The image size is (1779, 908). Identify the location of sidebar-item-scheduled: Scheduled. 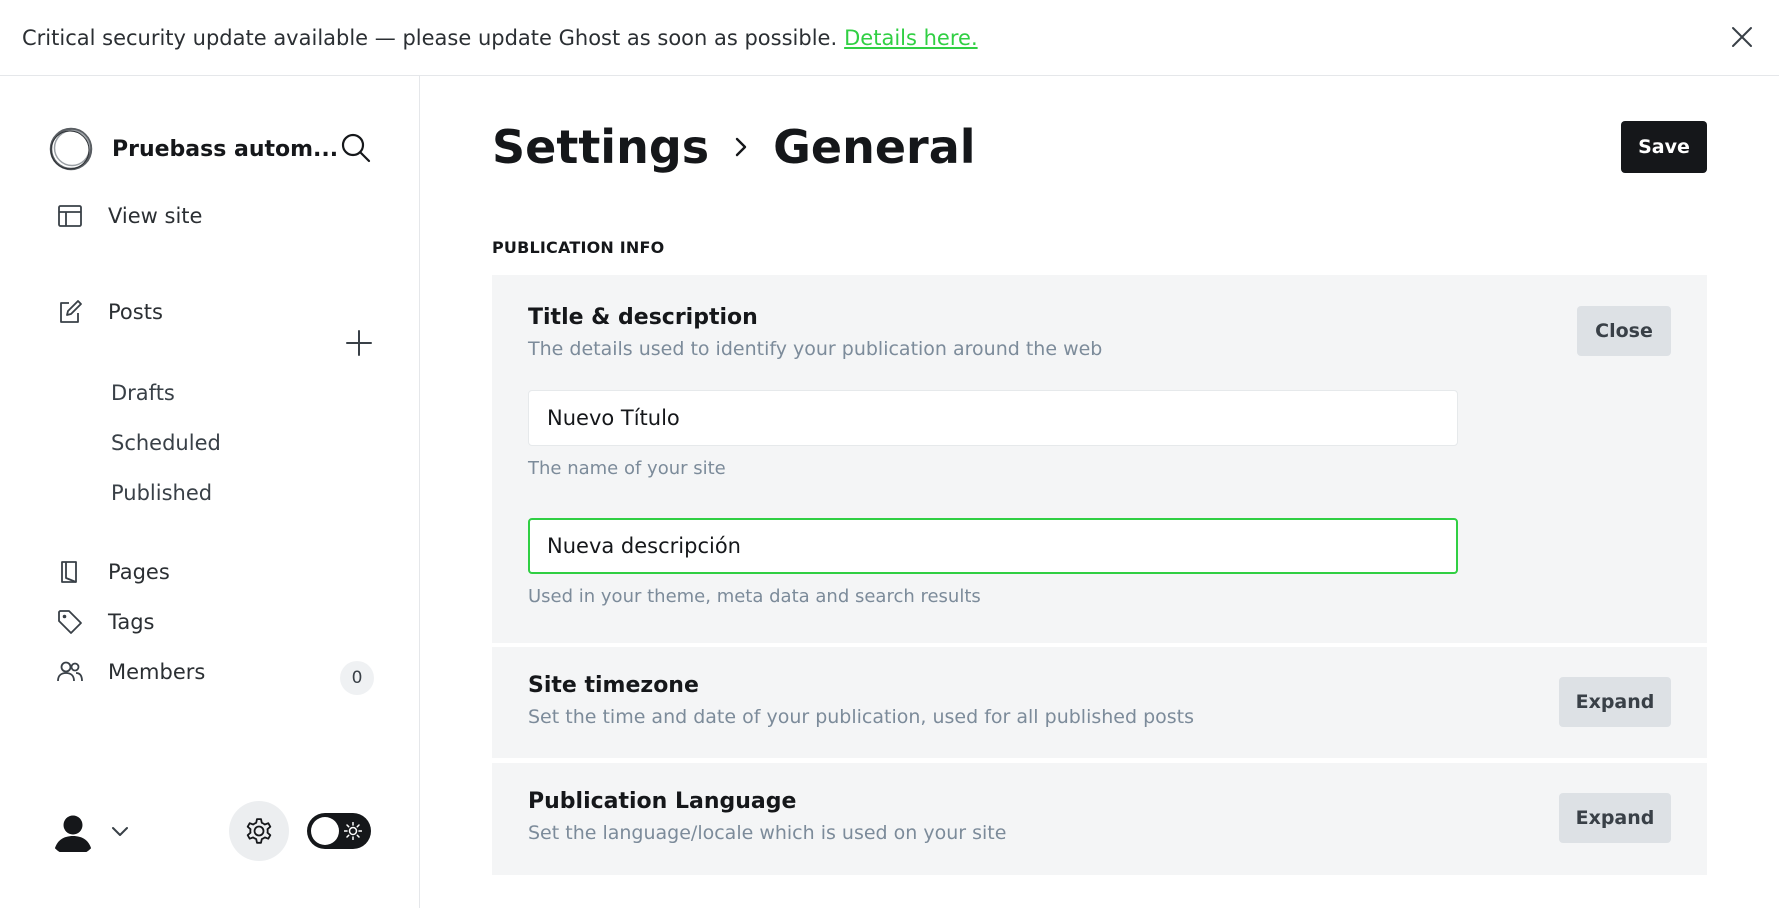
(166, 443).